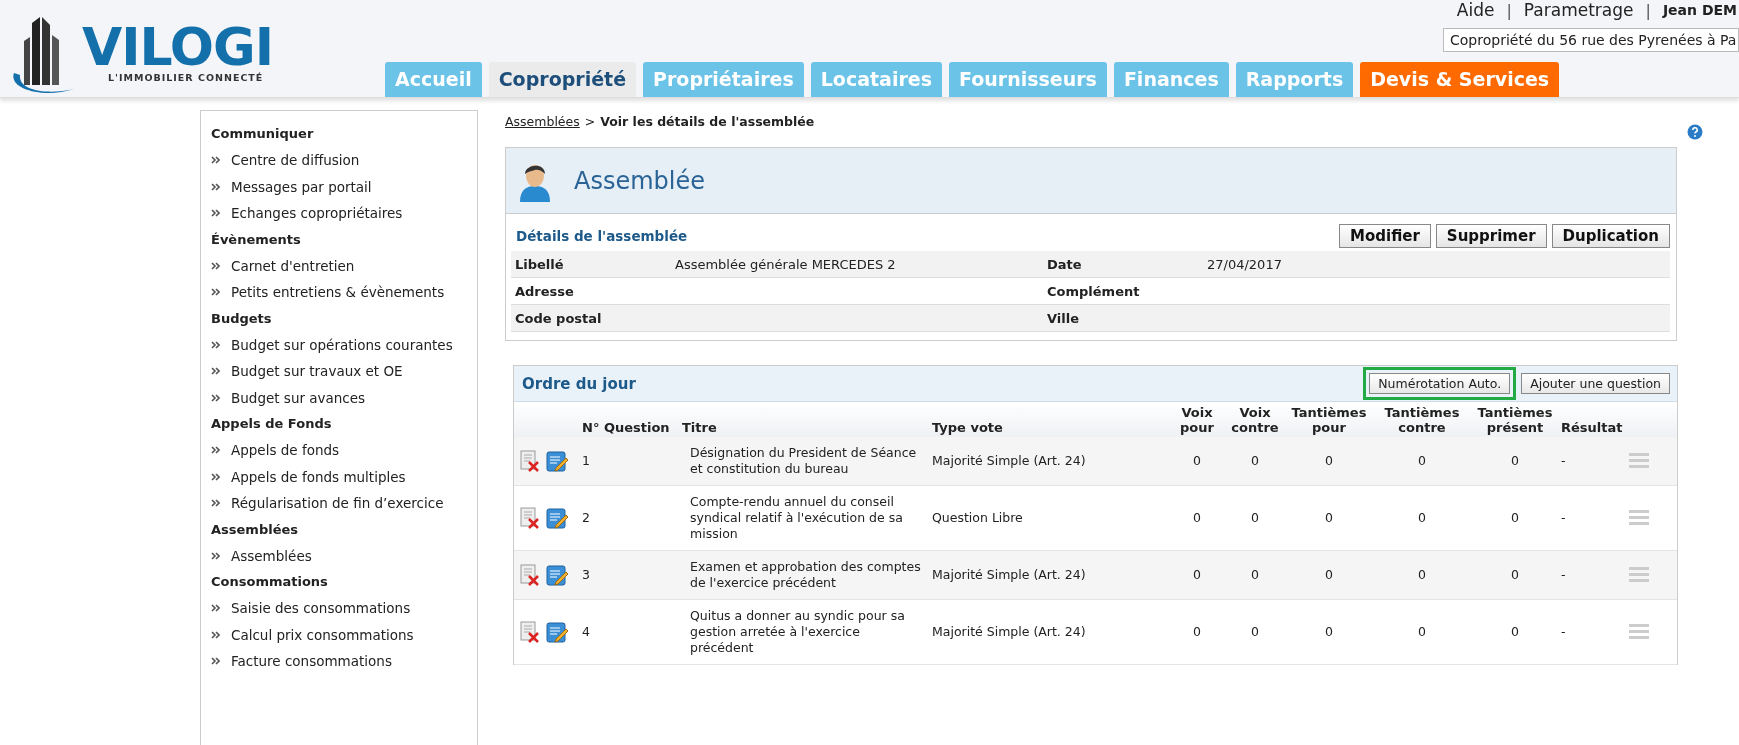 Image resolution: width=1739 pixels, height=745 pixels. I want to click on table-cell-text: Examen et approbation des comptes de l'exercice précédent, so click(805, 575).